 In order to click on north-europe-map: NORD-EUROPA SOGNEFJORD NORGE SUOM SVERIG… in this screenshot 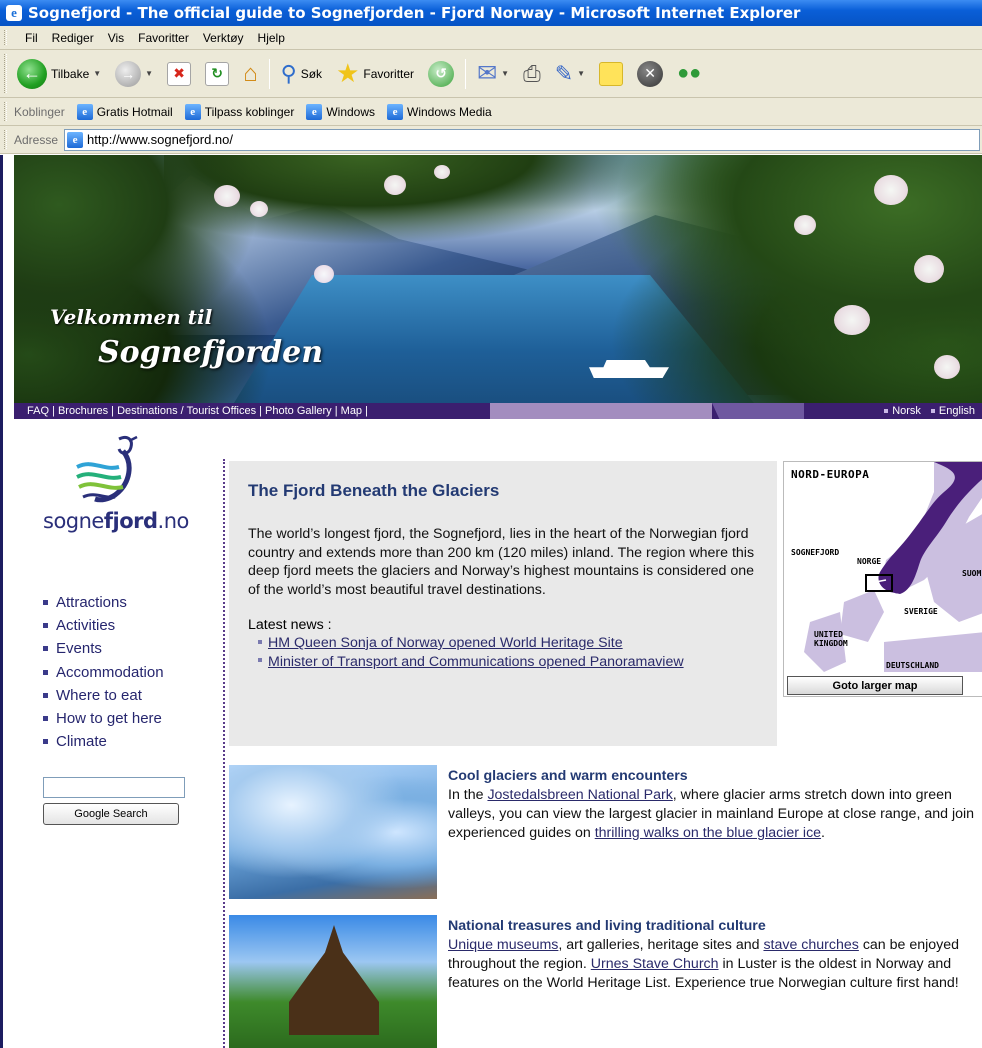, I will do `click(882, 579)`.